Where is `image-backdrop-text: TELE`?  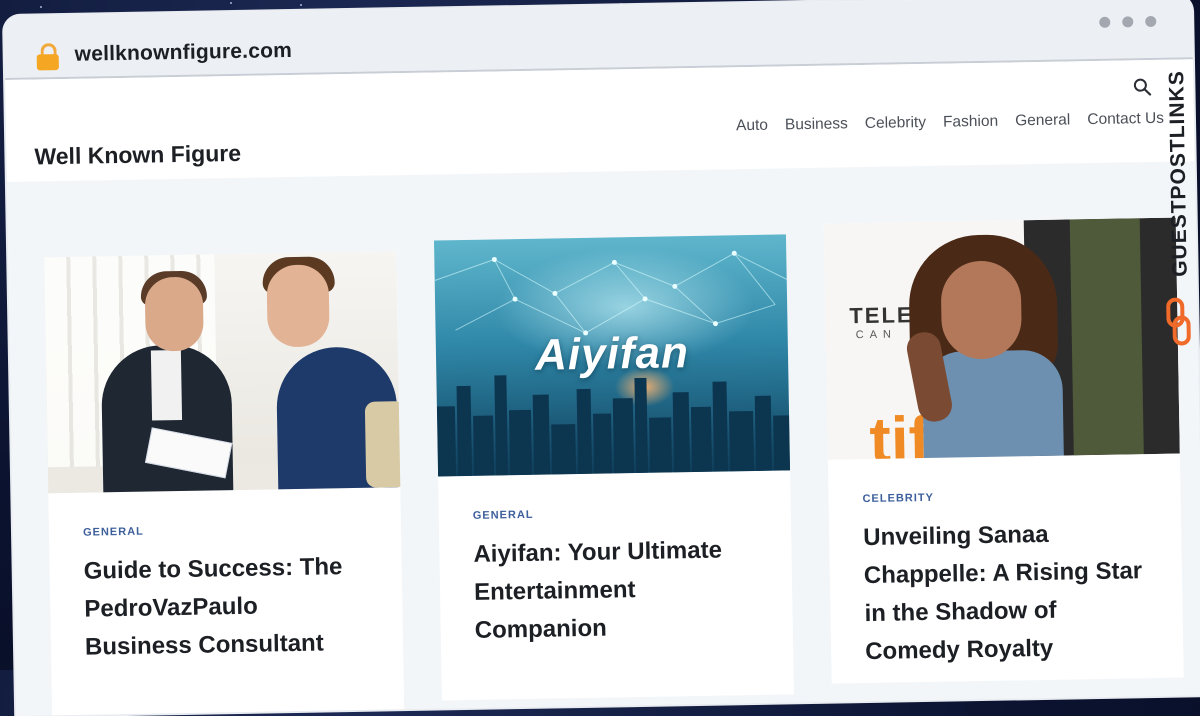 image-backdrop-text: TELE is located at coordinates (881, 315).